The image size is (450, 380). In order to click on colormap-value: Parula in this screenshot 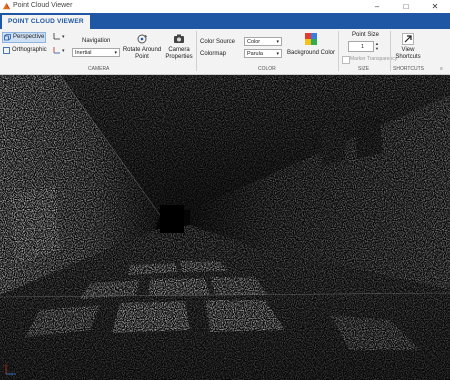, I will do `click(255, 54)`.